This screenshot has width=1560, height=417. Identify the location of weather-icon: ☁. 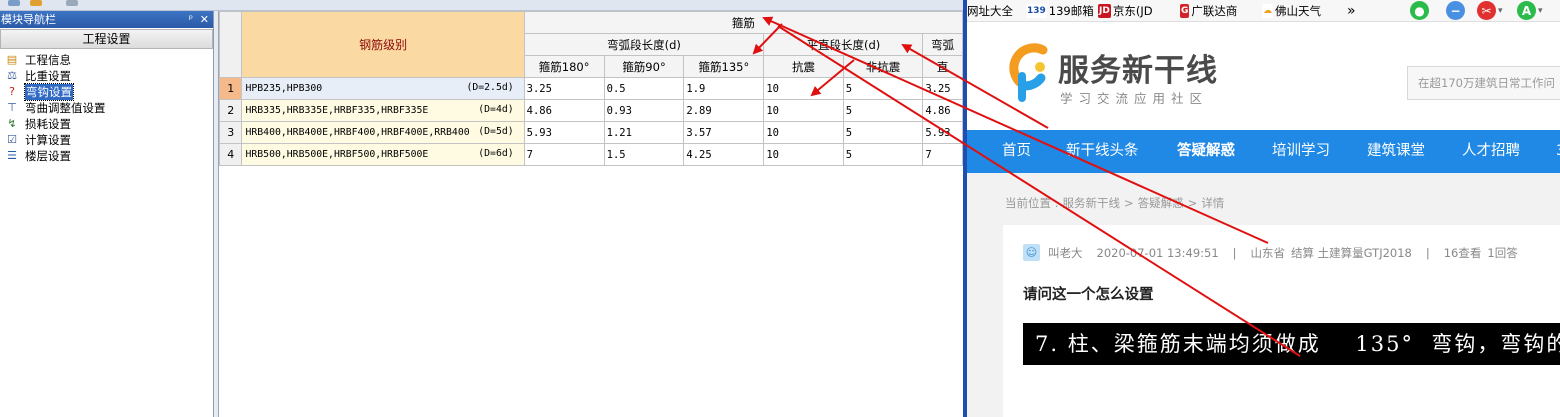
(1267, 11).